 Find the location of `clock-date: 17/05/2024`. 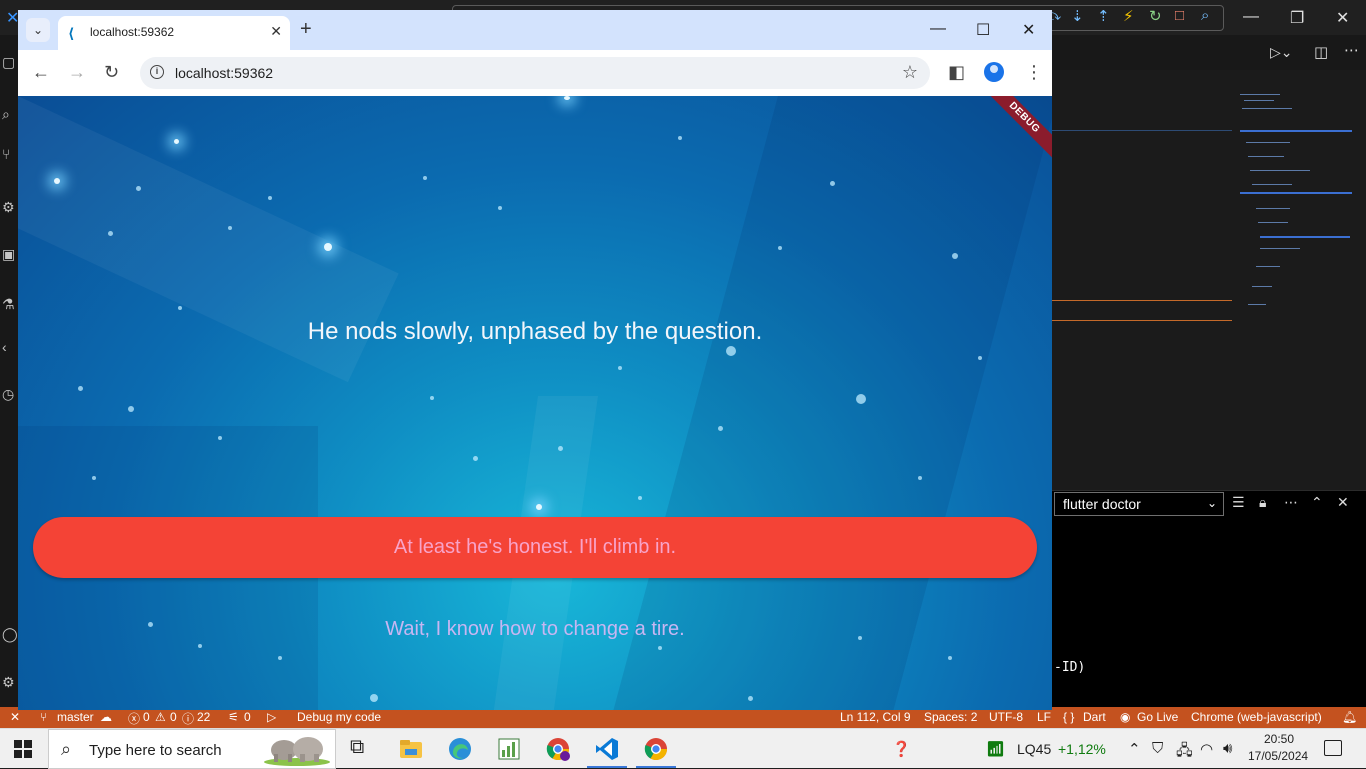

clock-date: 17/05/2024 is located at coordinates (1278, 756).